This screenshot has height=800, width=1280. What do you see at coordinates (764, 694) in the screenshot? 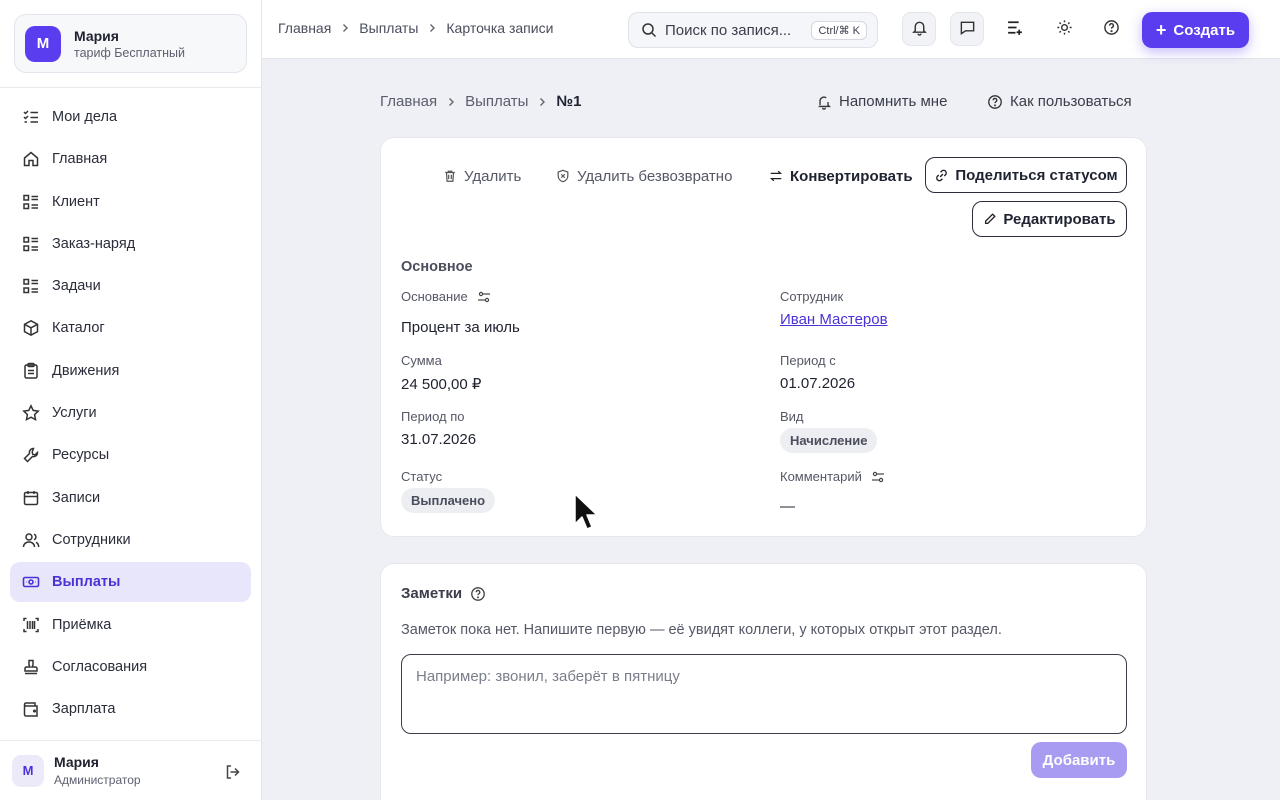
I see `note-input` at bounding box center [764, 694].